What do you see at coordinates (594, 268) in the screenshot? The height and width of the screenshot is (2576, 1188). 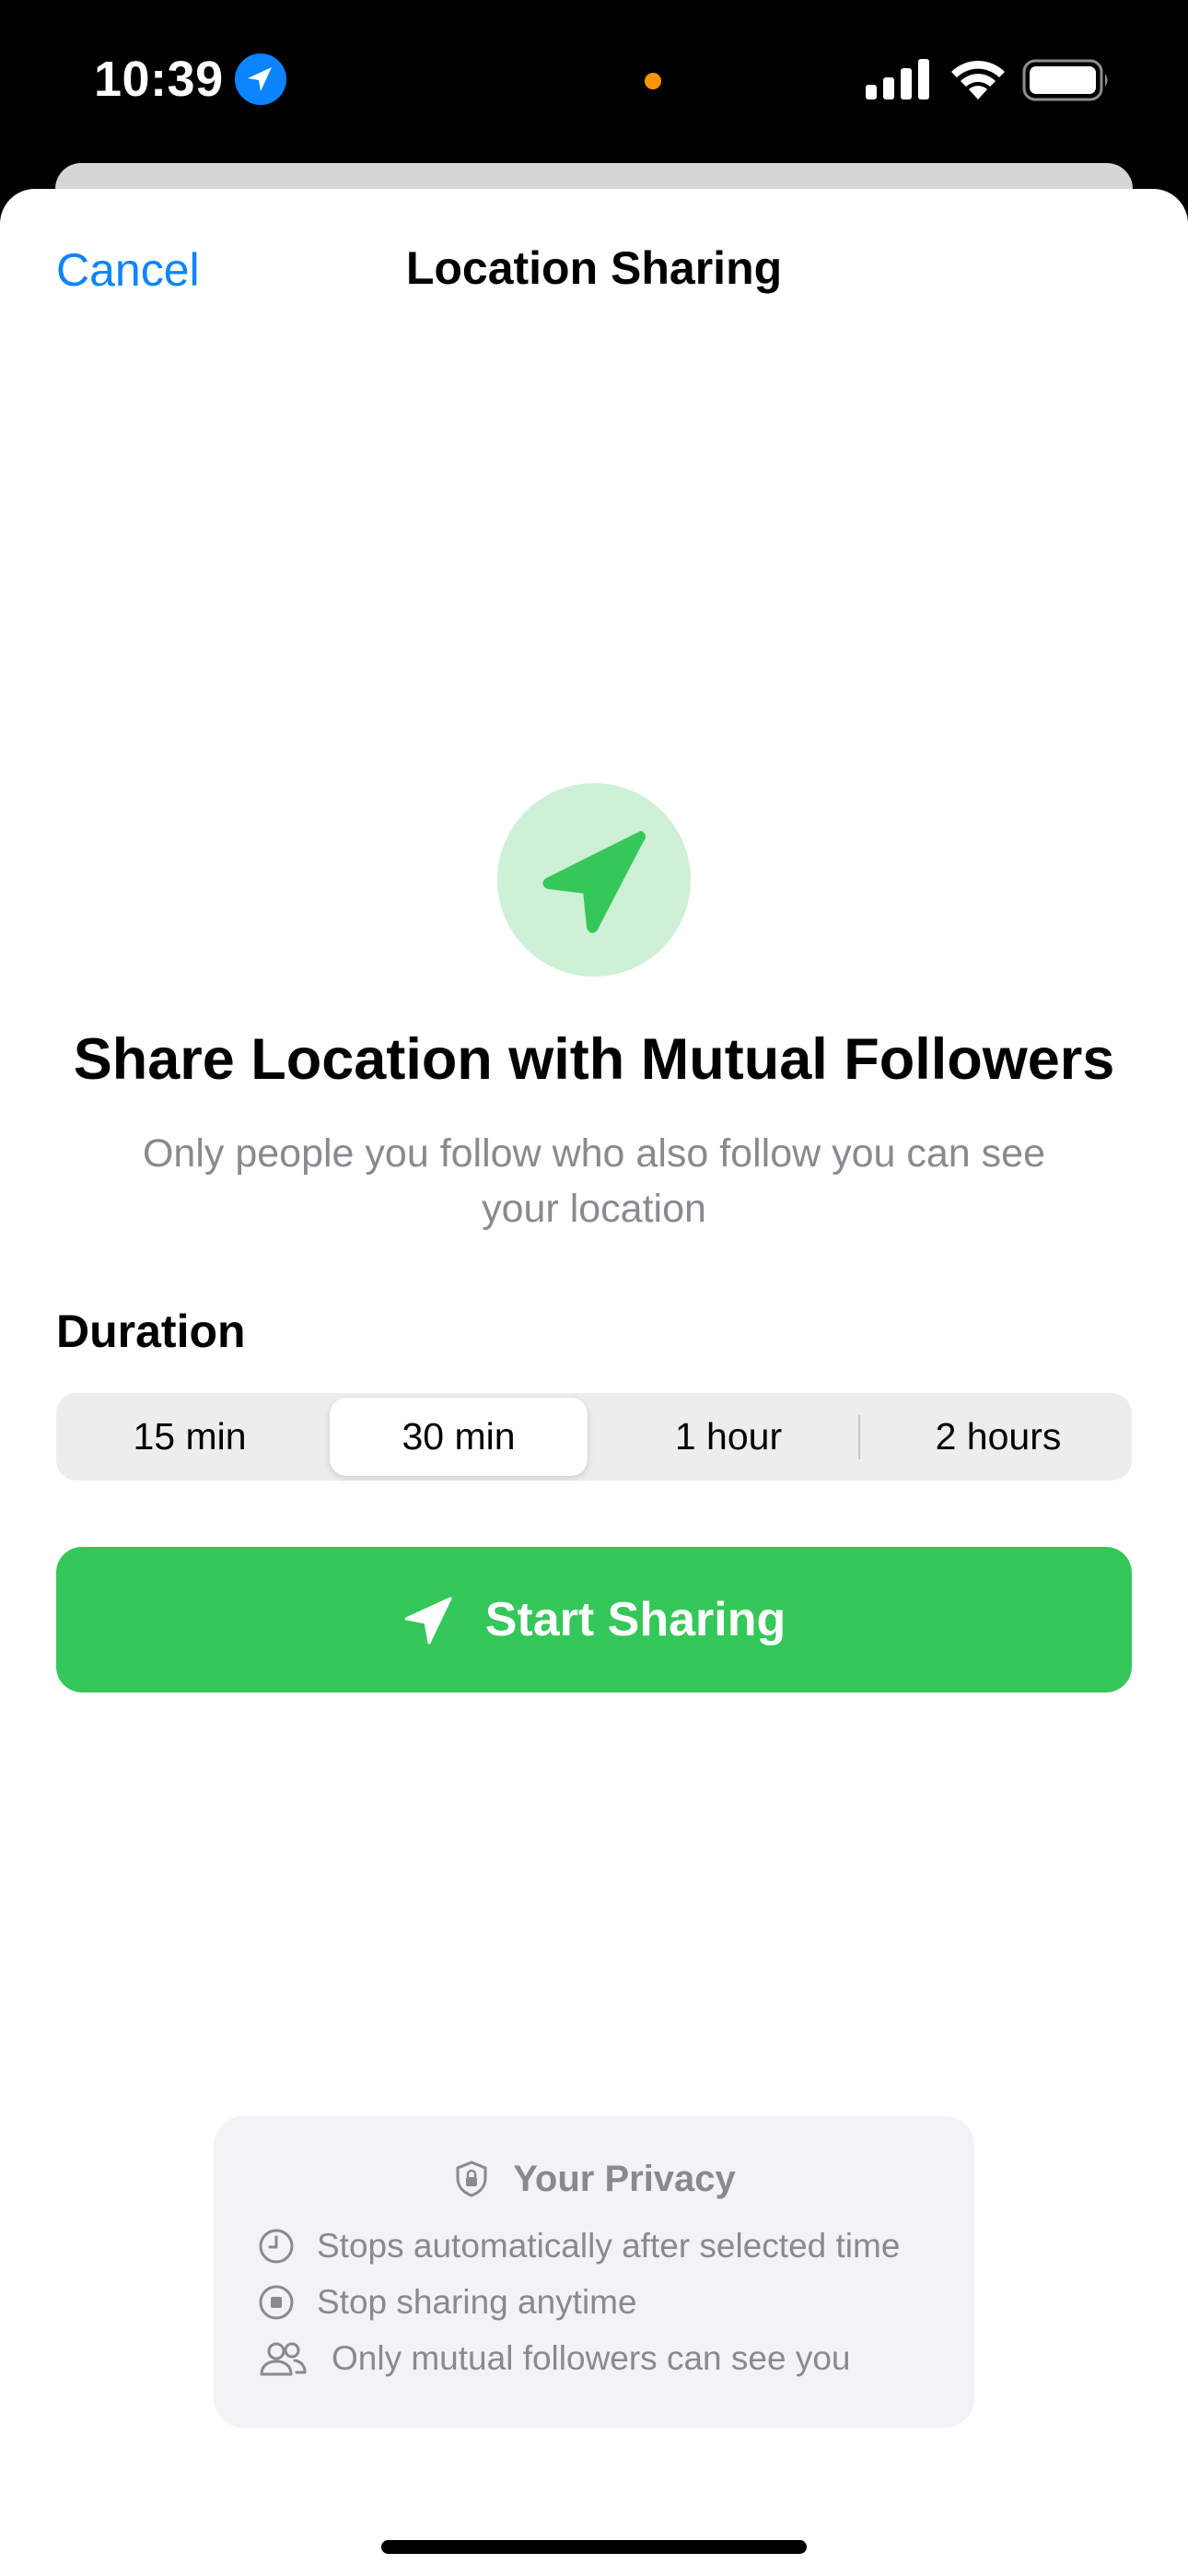 I see `page-title: Location Sharing` at bounding box center [594, 268].